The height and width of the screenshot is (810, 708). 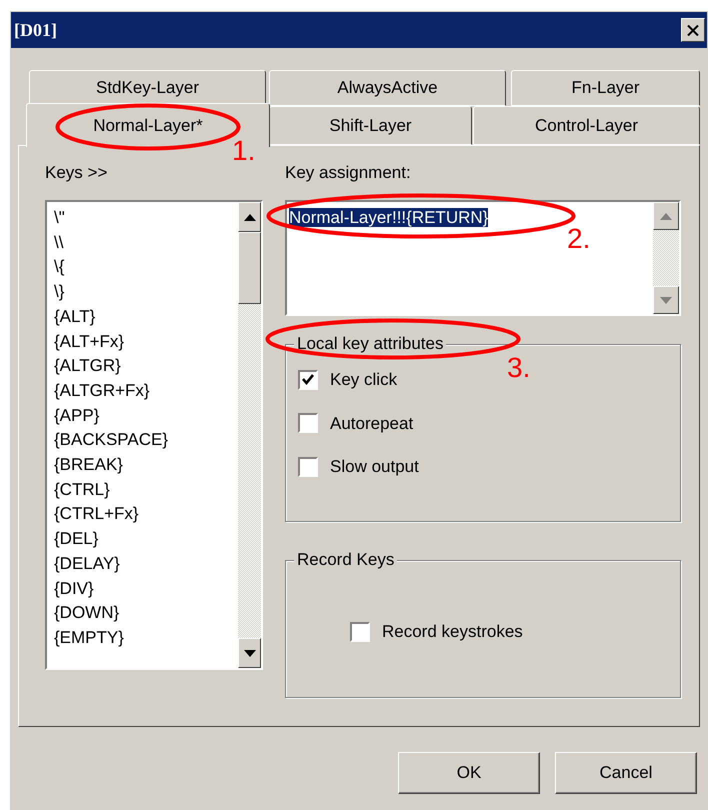 What do you see at coordinates (147, 88) in the screenshot?
I see `tab: StdKey-Layer` at bounding box center [147, 88].